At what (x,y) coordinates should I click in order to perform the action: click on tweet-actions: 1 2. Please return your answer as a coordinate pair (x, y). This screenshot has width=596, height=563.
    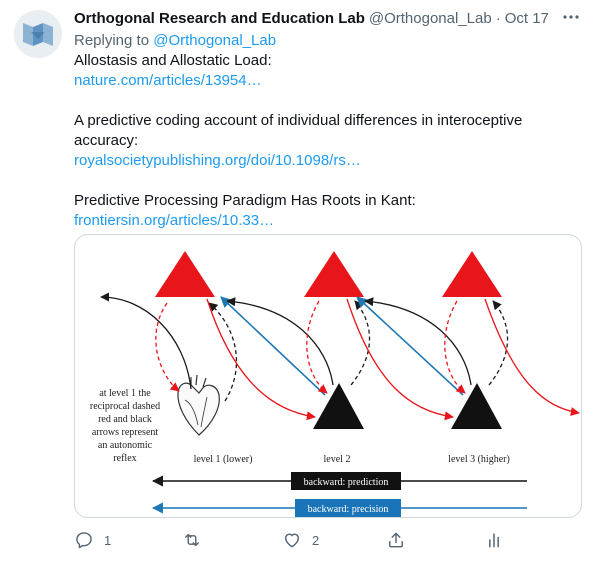
    Looking at the image, I should click on (289, 540).